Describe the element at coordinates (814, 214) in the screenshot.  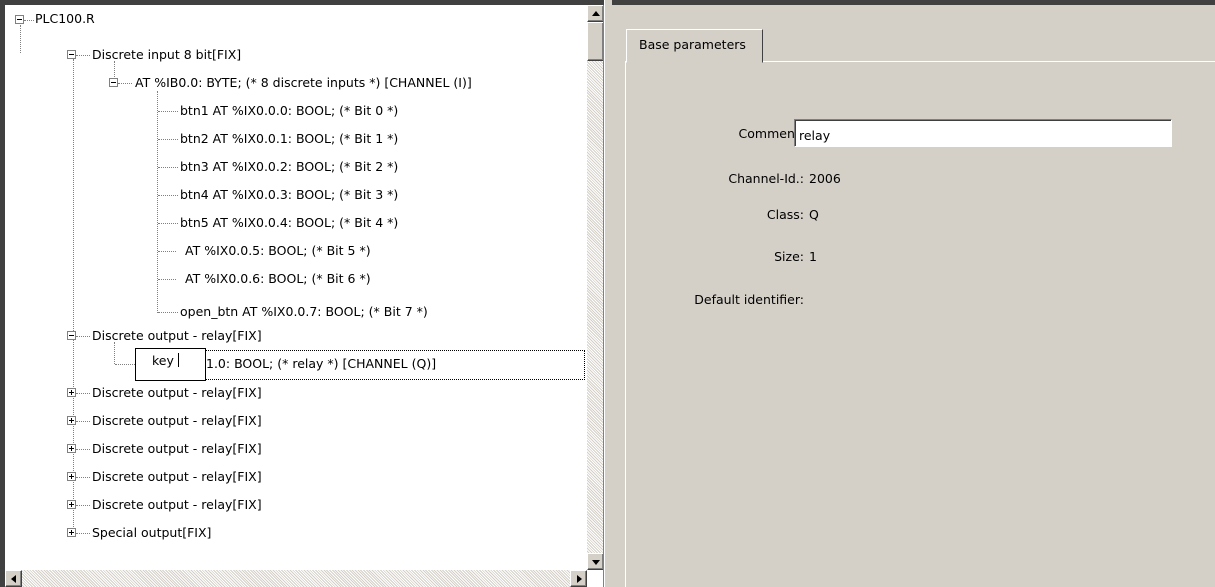
I see `class-value: Q` at that location.